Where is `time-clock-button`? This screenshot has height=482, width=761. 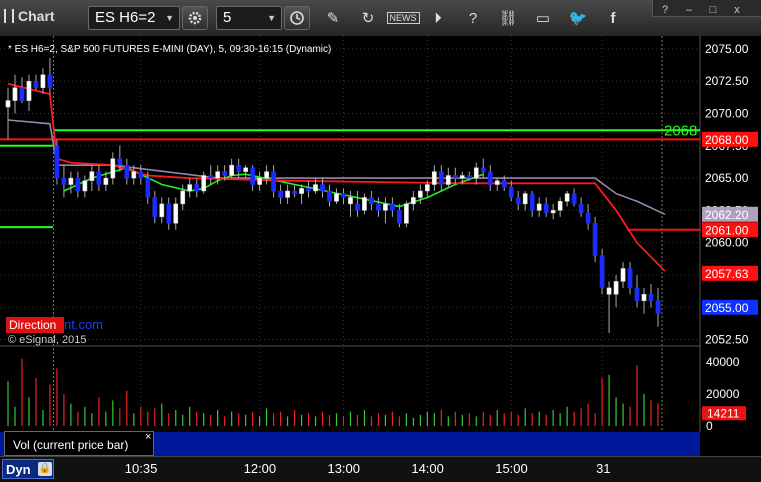 time-clock-button is located at coordinates (297, 18).